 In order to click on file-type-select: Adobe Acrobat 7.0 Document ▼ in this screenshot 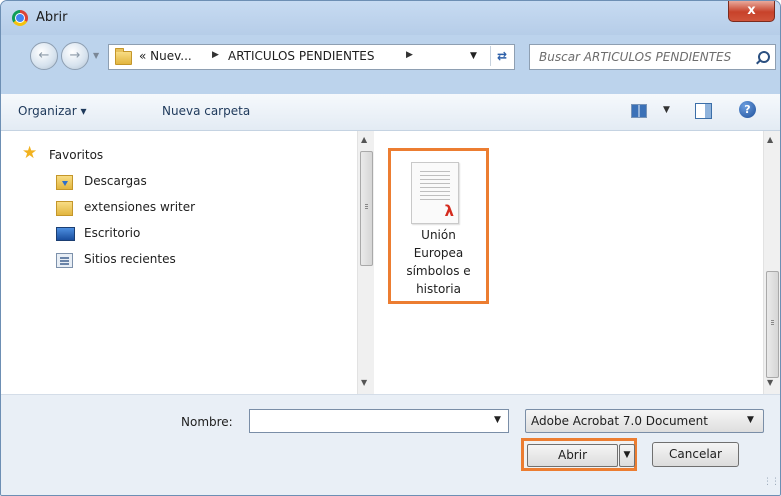, I will do `click(644, 421)`.